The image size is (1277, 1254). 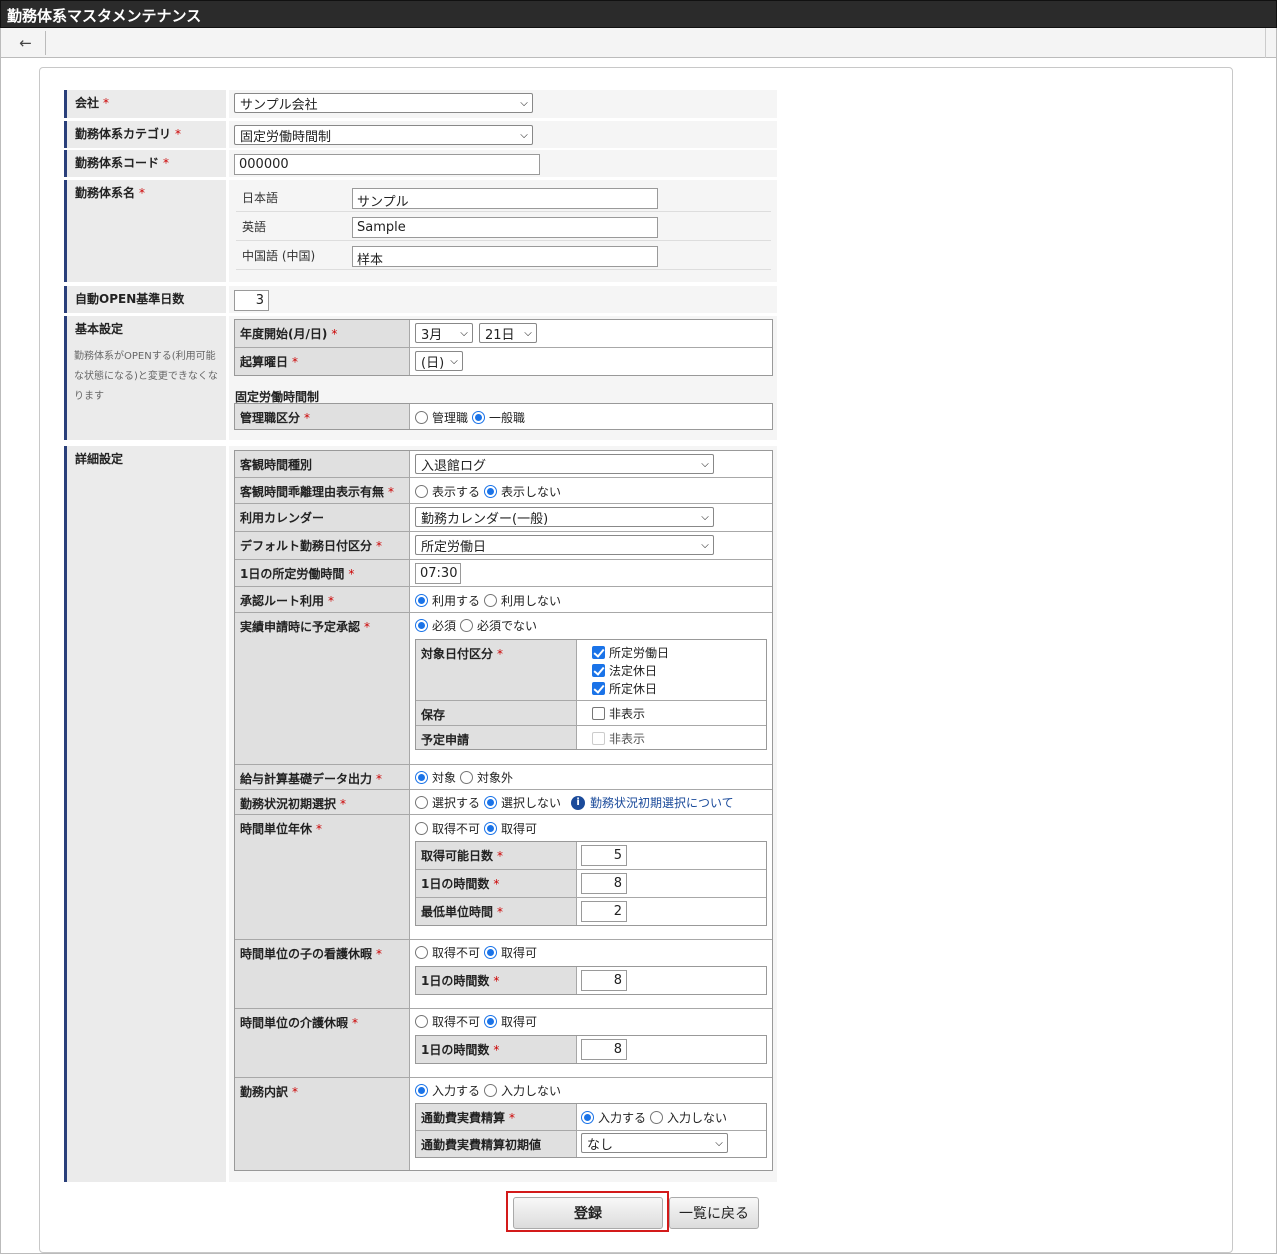 What do you see at coordinates (714, 1213) in the screenshot?
I see `back-to-list-button: 一覧に戻る` at bounding box center [714, 1213].